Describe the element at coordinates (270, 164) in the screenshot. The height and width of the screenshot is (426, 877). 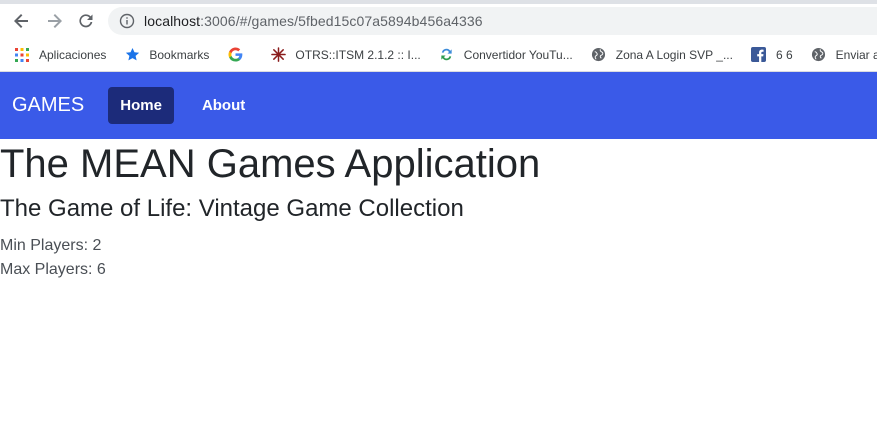
I see `page-title: The MEAN Games Application` at that location.